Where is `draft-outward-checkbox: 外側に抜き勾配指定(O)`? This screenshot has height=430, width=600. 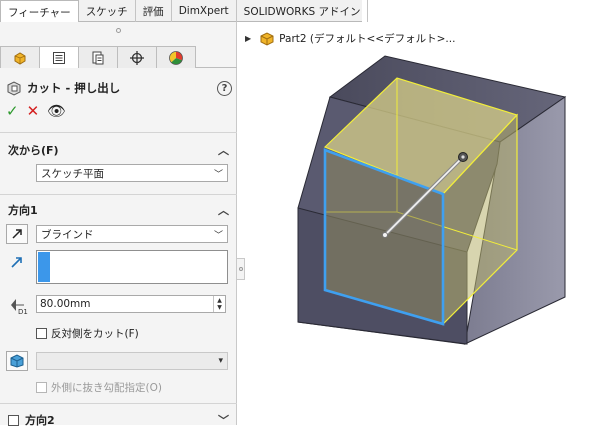 draft-outward-checkbox: 外側に抜き勾配指定(O) is located at coordinates (99, 387).